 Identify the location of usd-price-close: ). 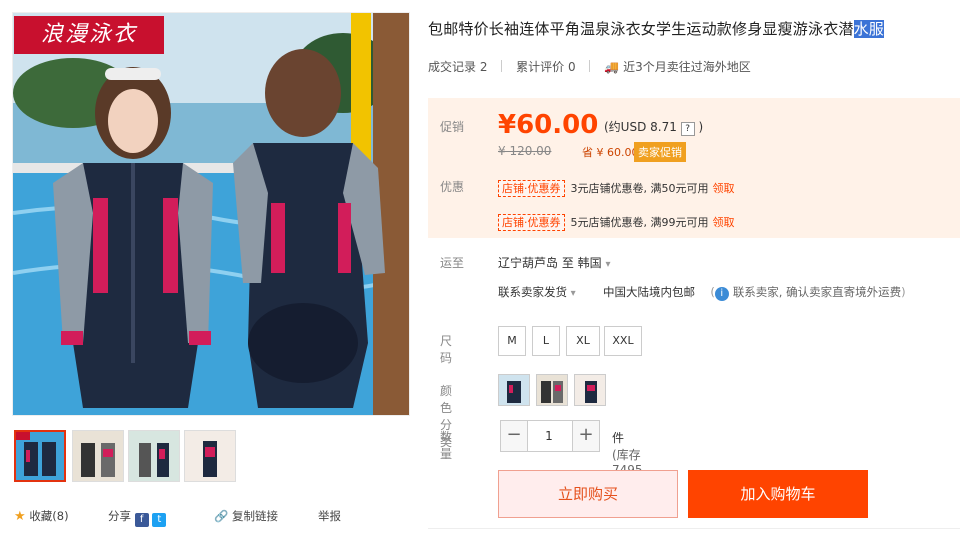
(701, 127).